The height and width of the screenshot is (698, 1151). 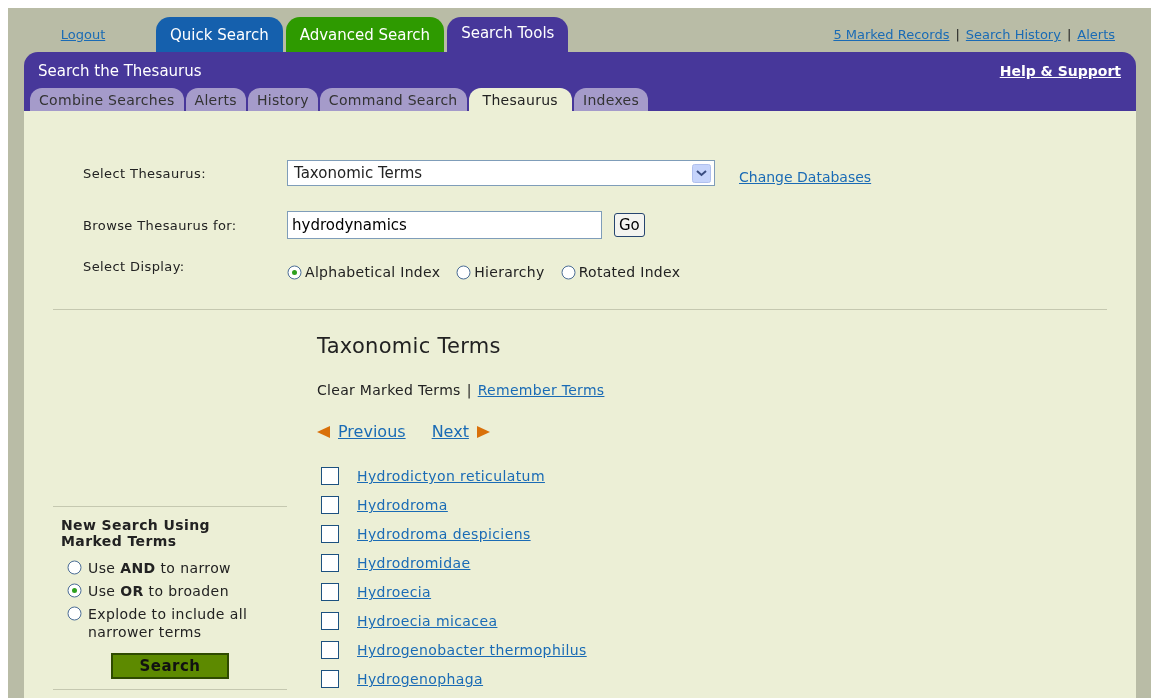 What do you see at coordinates (508, 34) in the screenshot?
I see `main-tab: Search Tools` at bounding box center [508, 34].